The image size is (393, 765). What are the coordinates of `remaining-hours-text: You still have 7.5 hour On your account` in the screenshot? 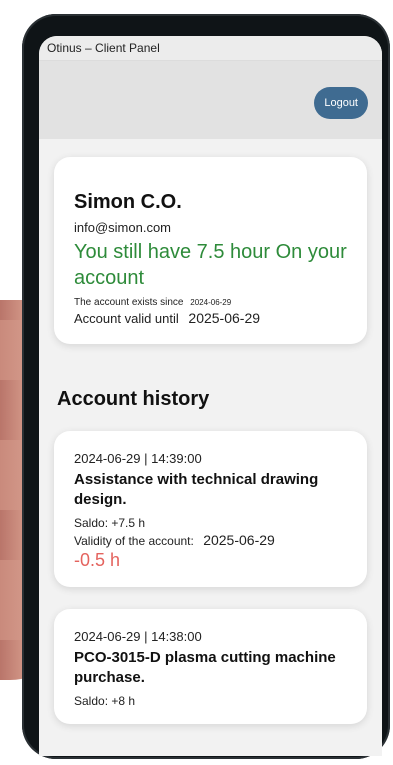 It's located at (210, 265).